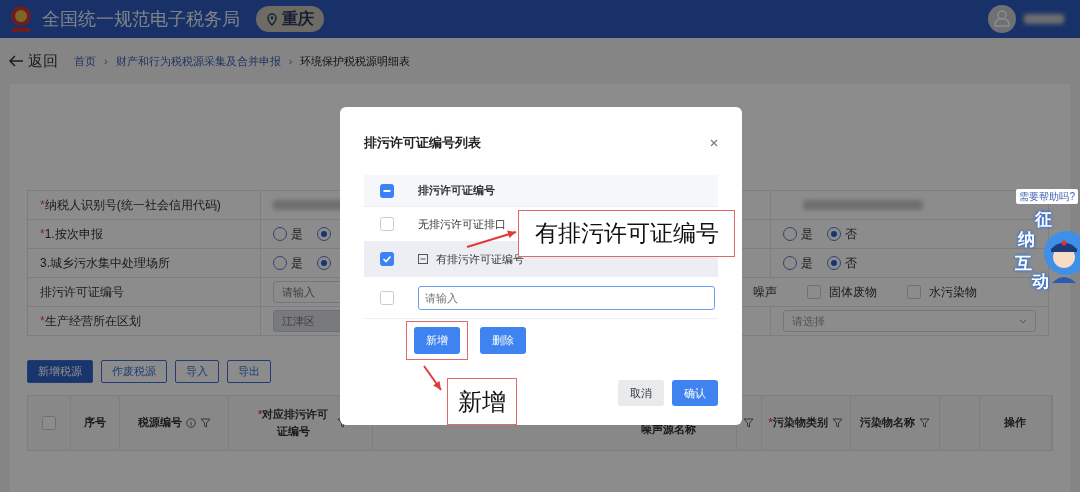 The height and width of the screenshot is (492, 1080). Describe the element at coordinates (798, 423) in the screenshot. I see `column-header: *污染物类别` at that location.